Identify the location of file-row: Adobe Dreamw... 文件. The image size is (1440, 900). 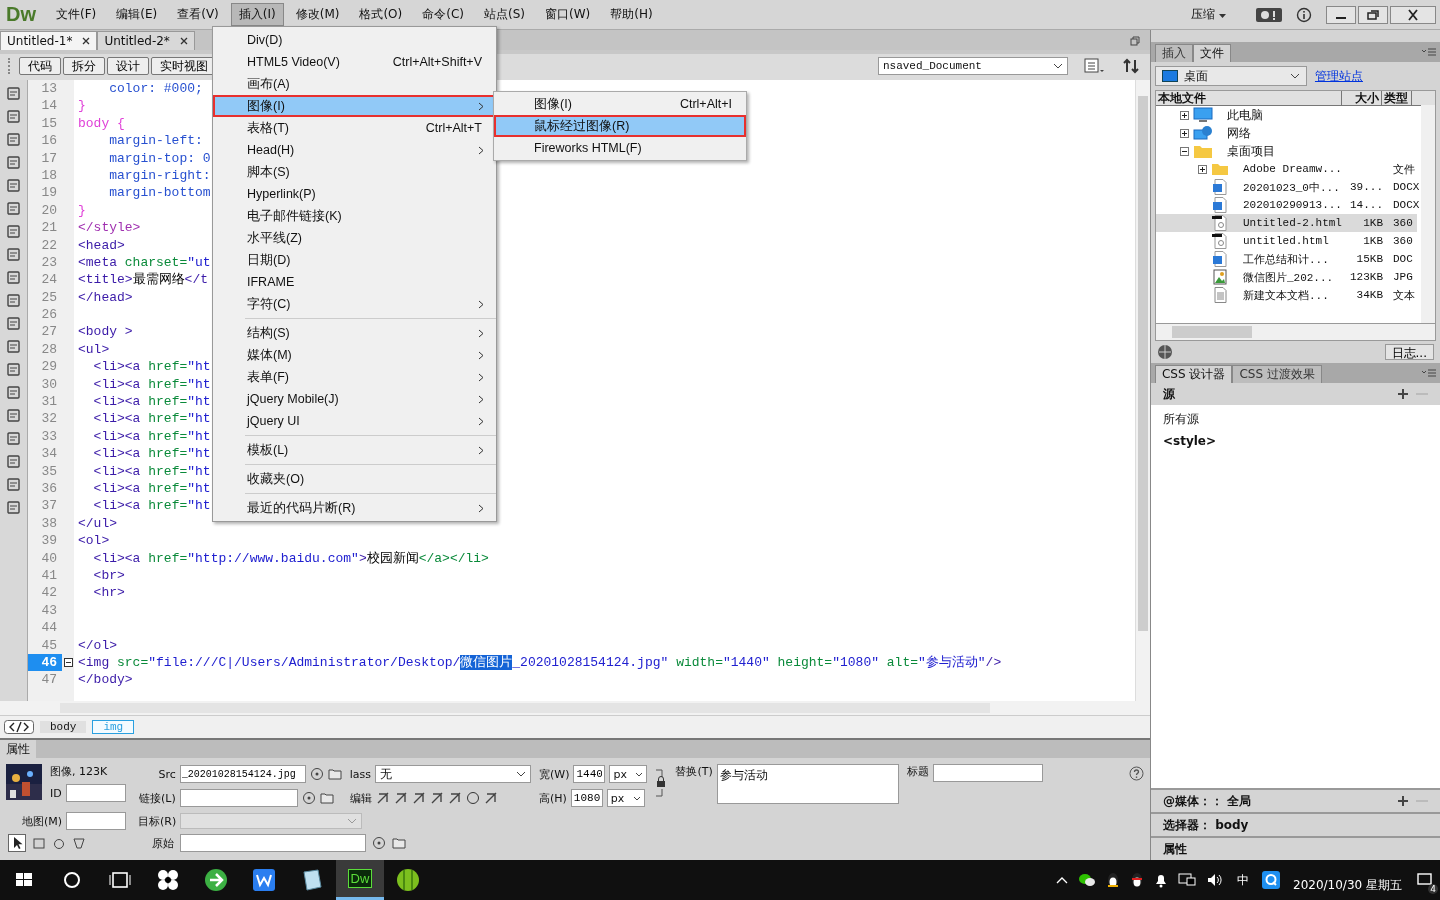
(1286, 169).